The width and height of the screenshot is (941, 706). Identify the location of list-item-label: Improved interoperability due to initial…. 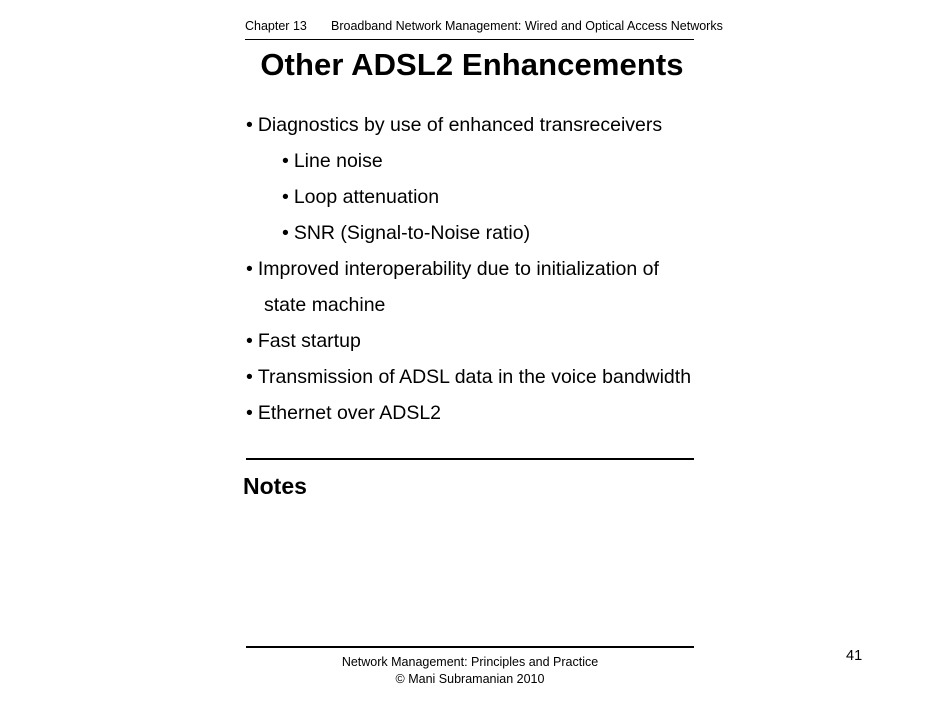
(458, 269).